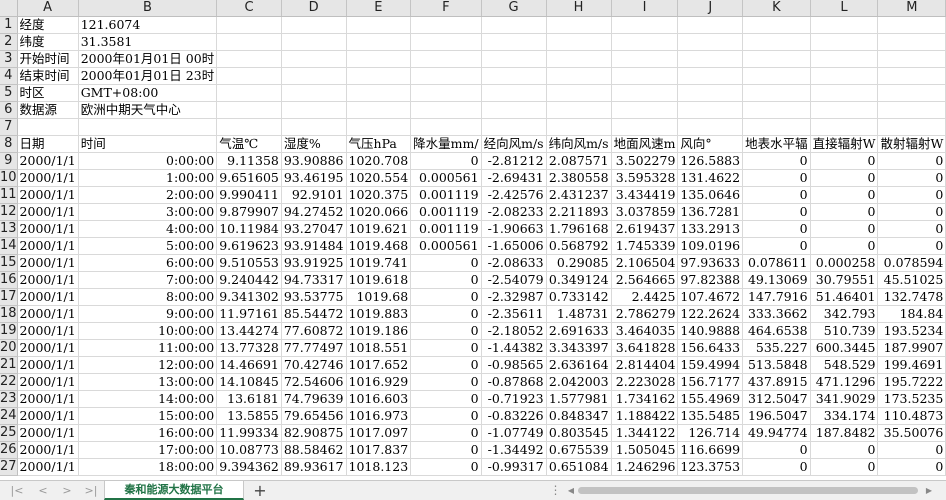 The image size is (946, 500). What do you see at coordinates (645, 246) in the screenshot?
I see `cell: 1.745339` at bounding box center [645, 246].